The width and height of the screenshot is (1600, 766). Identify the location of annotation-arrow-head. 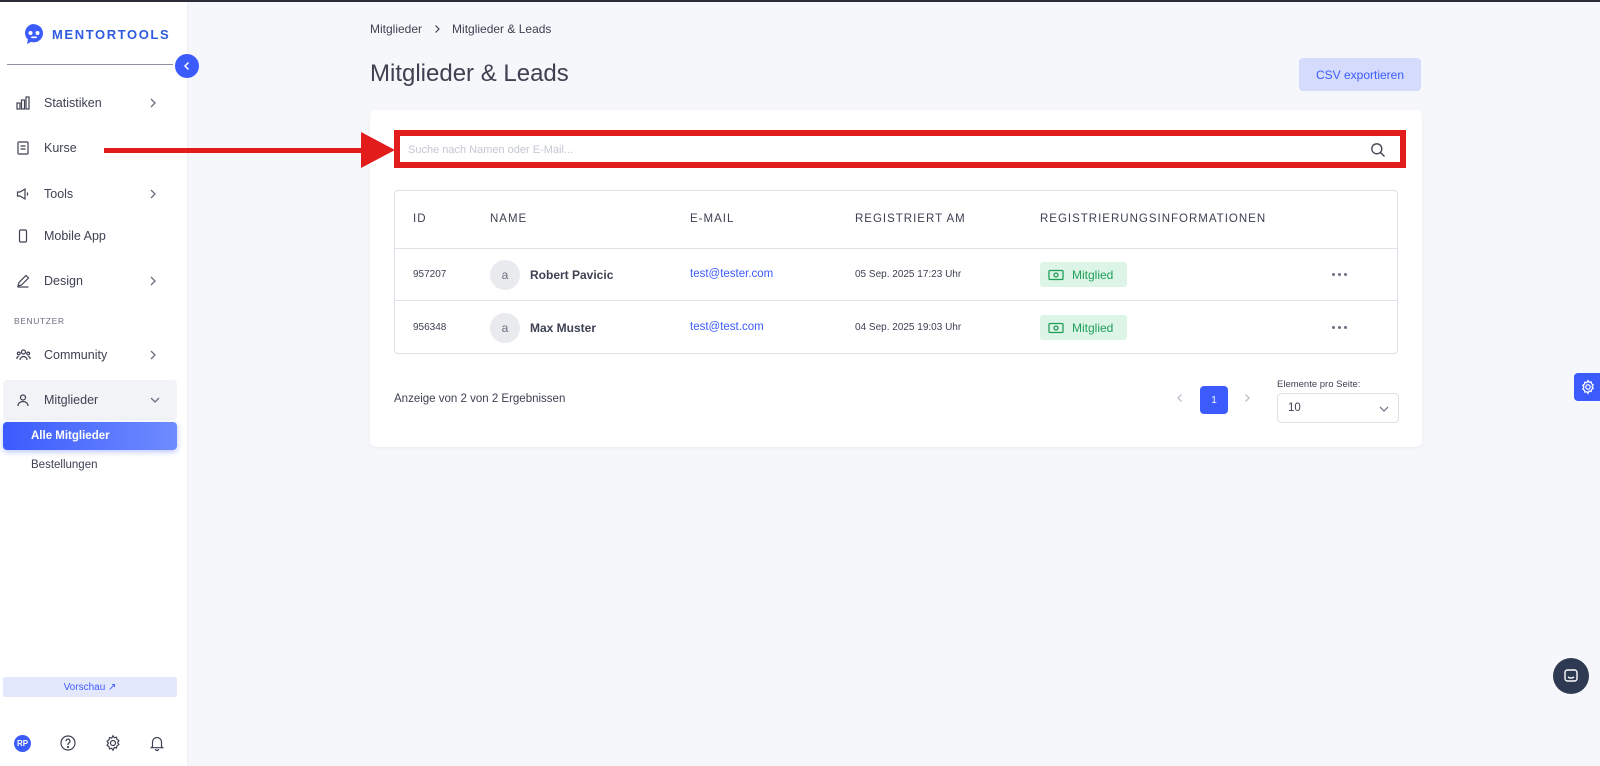
(378, 150).